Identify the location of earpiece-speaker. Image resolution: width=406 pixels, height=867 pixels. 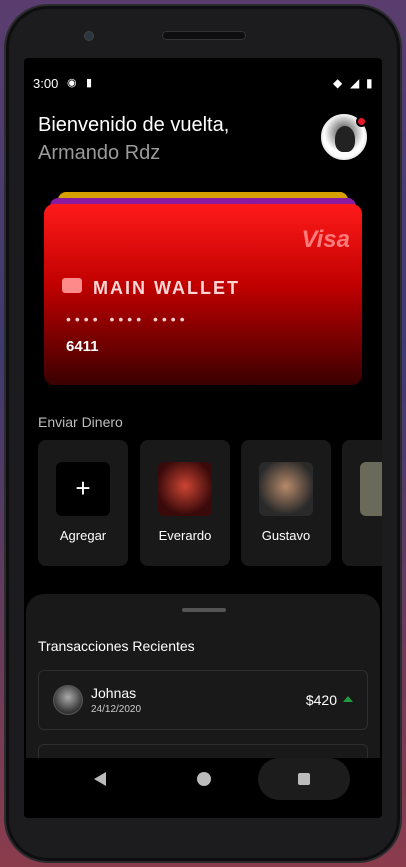
(204, 35).